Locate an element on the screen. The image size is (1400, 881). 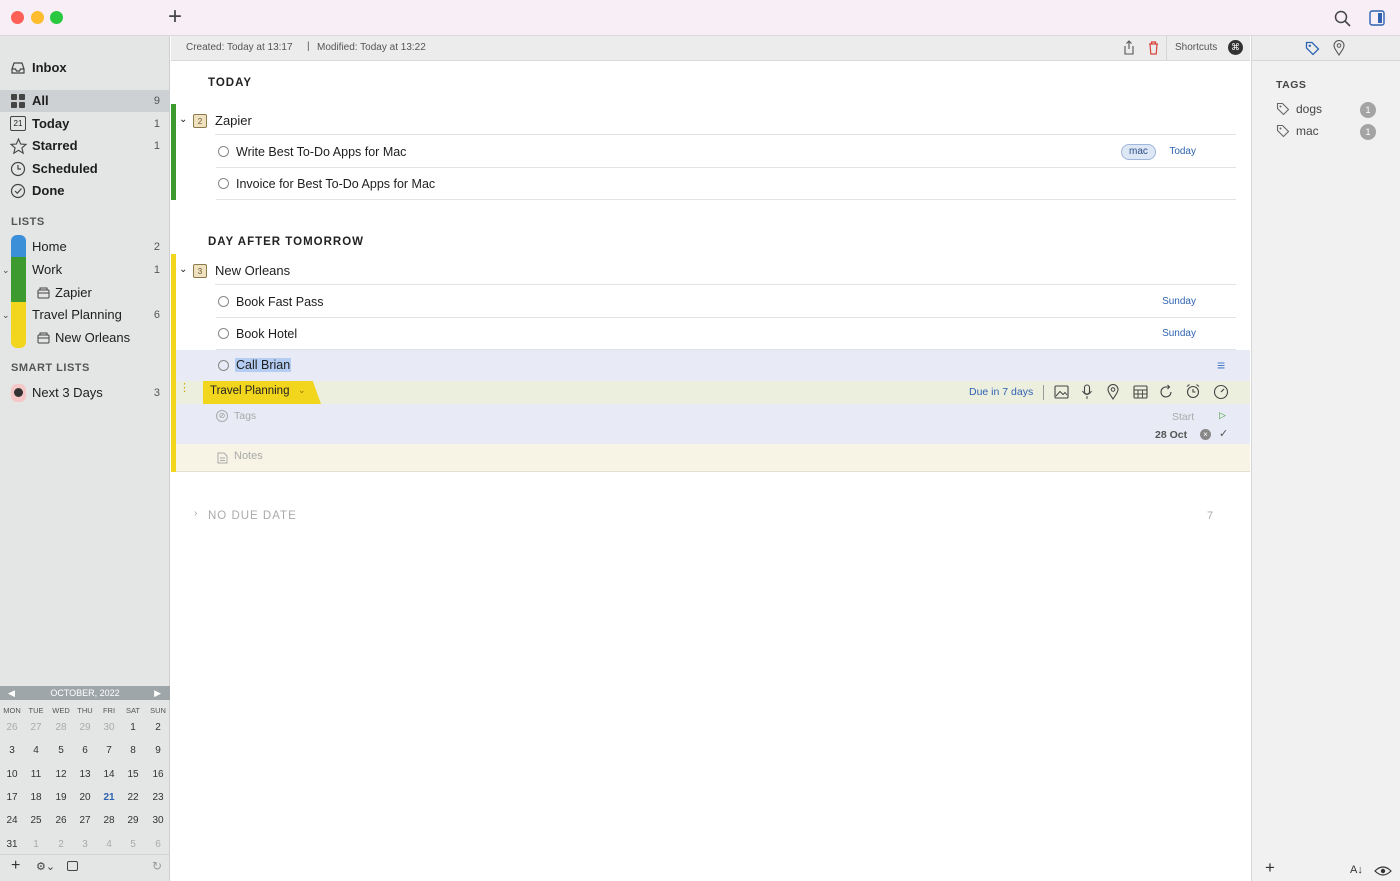
project-row-zapier: ⌄ 2 Zapier is located at coordinates (703, 121).